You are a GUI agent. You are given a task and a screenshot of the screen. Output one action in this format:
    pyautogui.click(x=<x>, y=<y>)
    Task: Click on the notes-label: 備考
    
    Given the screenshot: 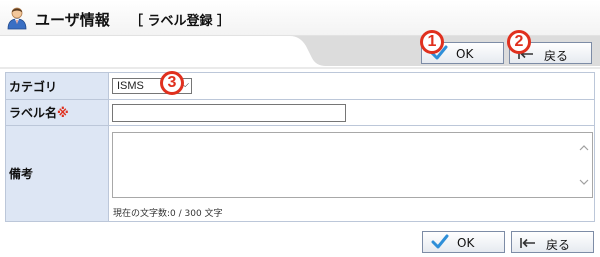 What is the action you would take?
    pyautogui.click(x=57, y=173)
    